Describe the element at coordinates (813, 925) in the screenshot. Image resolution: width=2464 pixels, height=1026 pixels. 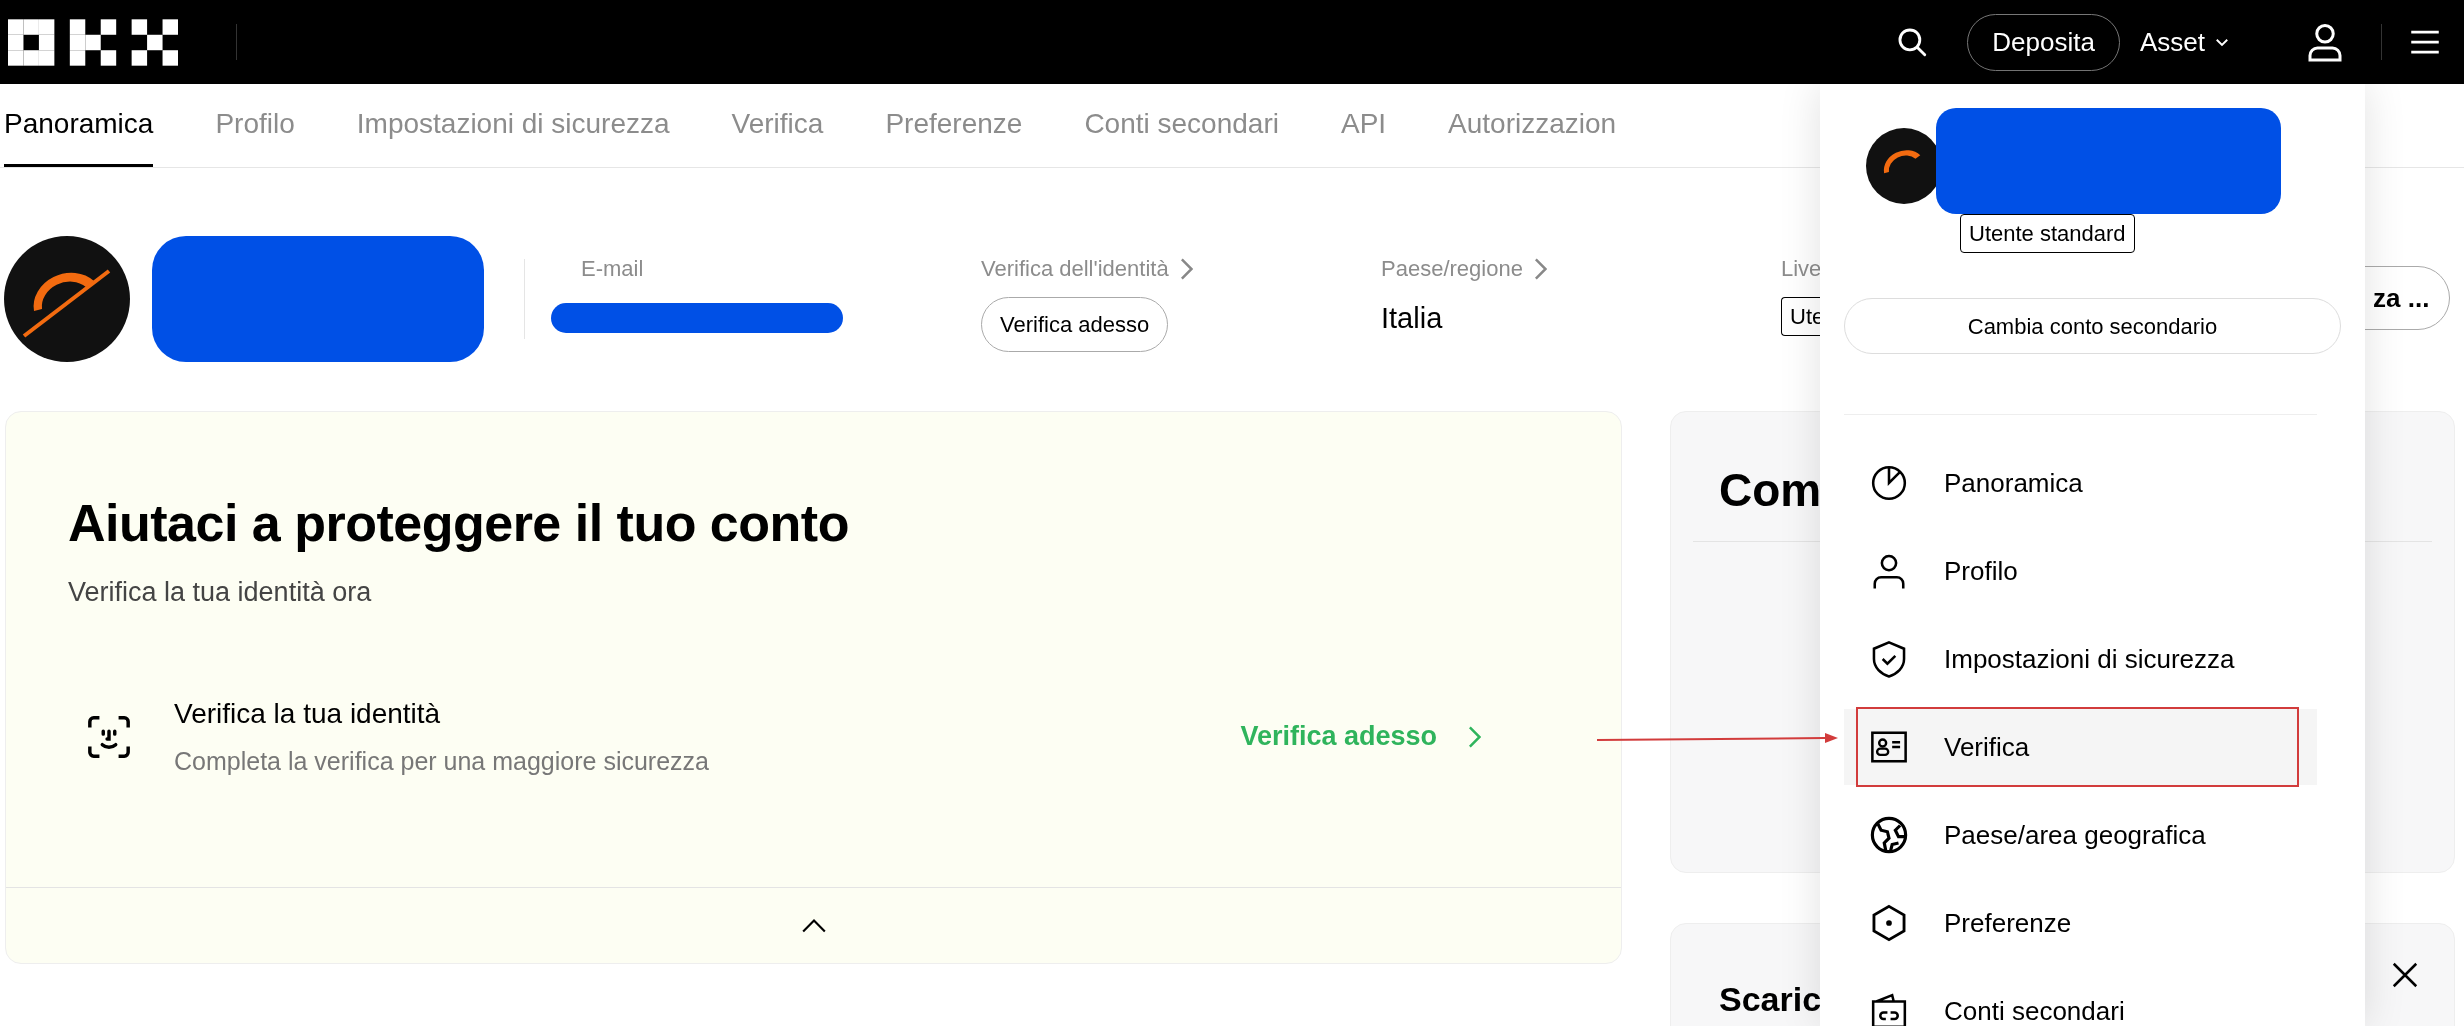
I see `chevron-up-icon` at that location.